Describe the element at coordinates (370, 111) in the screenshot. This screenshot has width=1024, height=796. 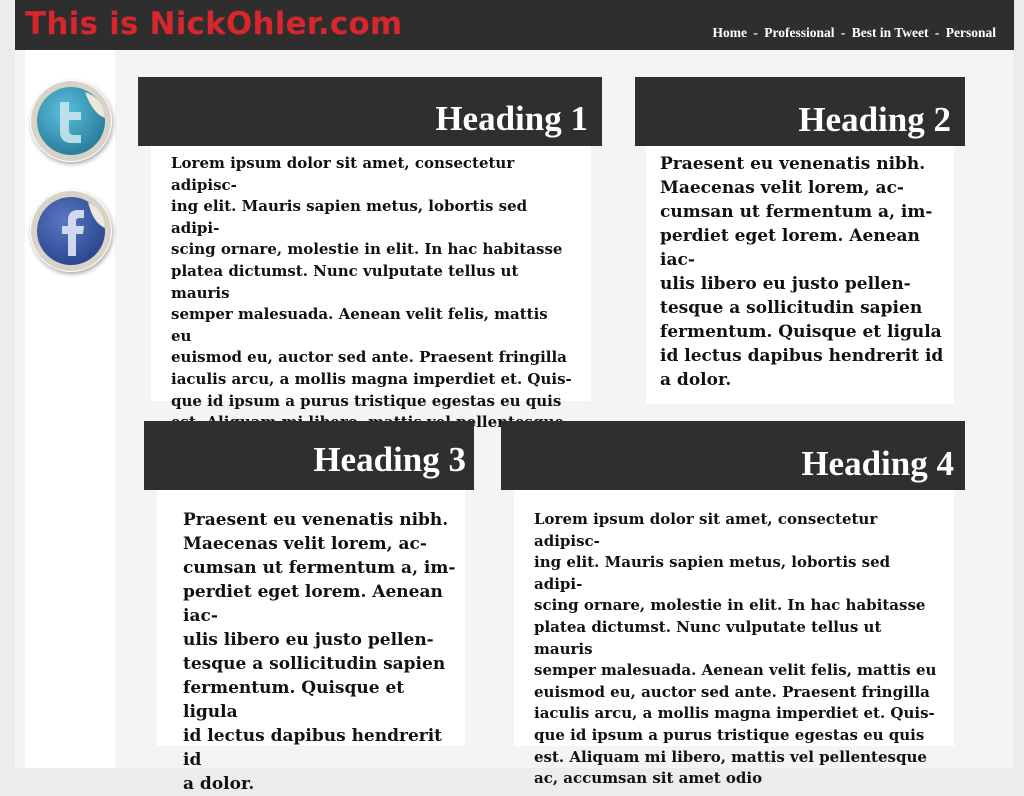
I see `section-1-heading: Heading 1` at that location.